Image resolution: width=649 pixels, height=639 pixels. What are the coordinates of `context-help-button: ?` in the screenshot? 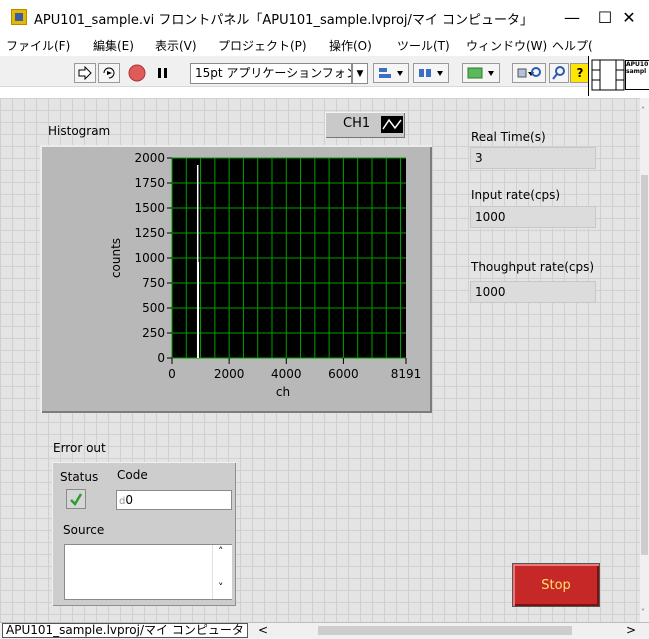 It's located at (580, 73).